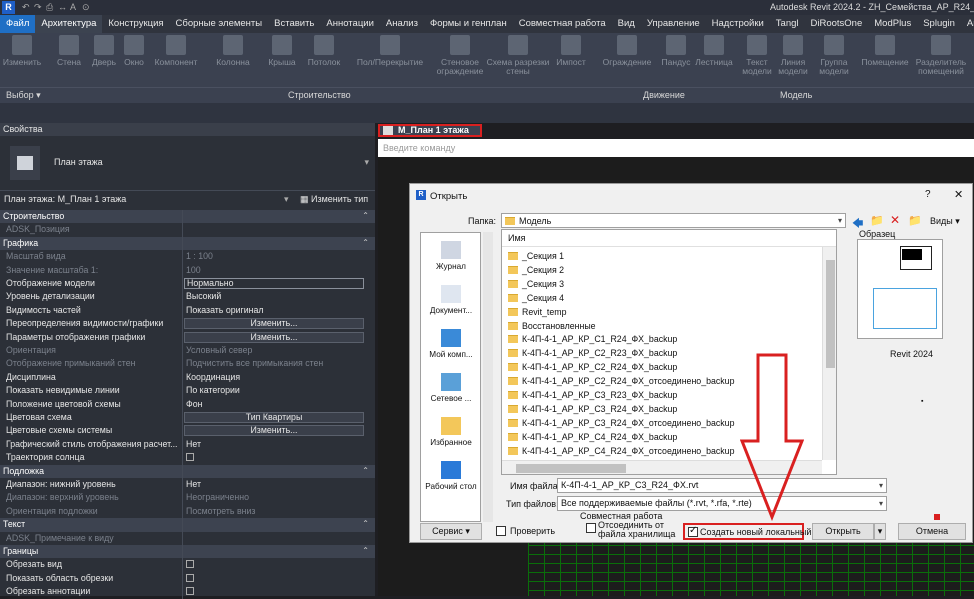 The image size is (974, 599). What do you see at coordinates (23, 95) in the screenshot?
I see `select-dropdown: Выбор ▾` at bounding box center [23, 95].